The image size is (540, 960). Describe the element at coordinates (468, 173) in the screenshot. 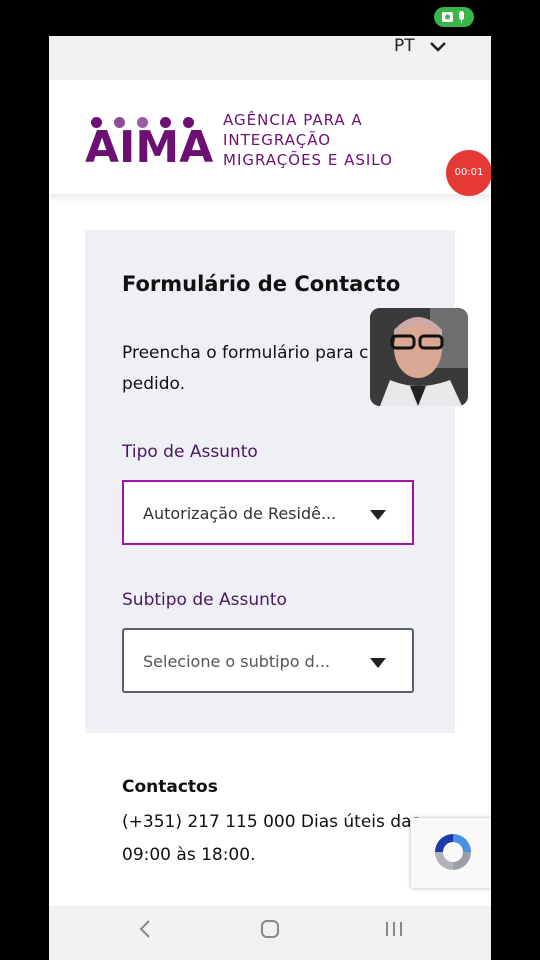

I see `recording-timer: 00:01` at that location.